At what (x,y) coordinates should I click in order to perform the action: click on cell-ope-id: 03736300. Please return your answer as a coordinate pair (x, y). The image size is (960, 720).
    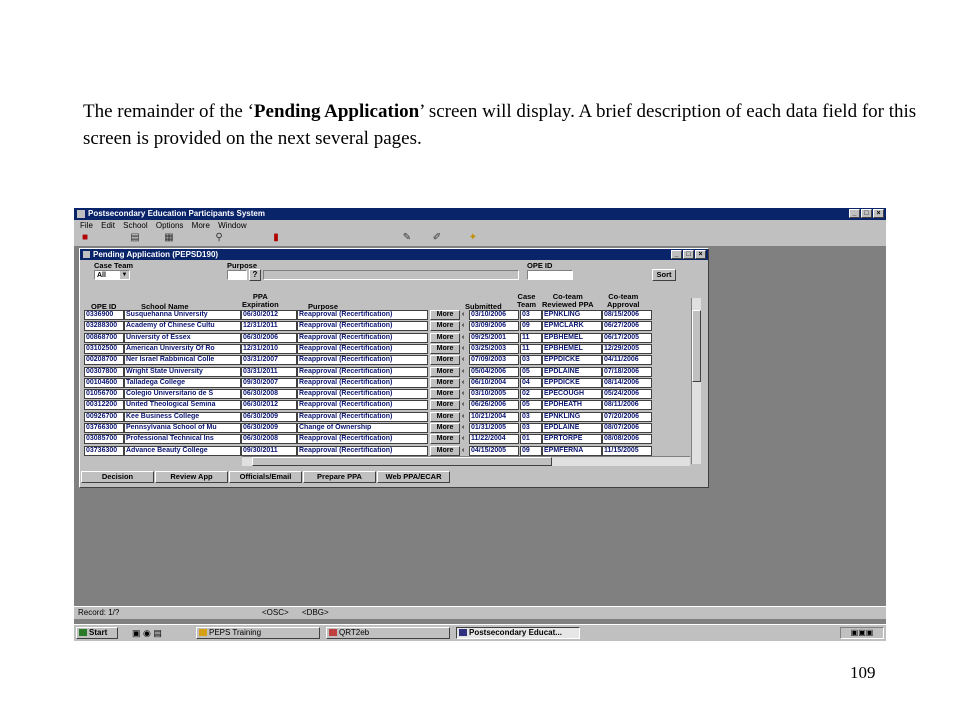
    Looking at the image, I should click on (104, 450).